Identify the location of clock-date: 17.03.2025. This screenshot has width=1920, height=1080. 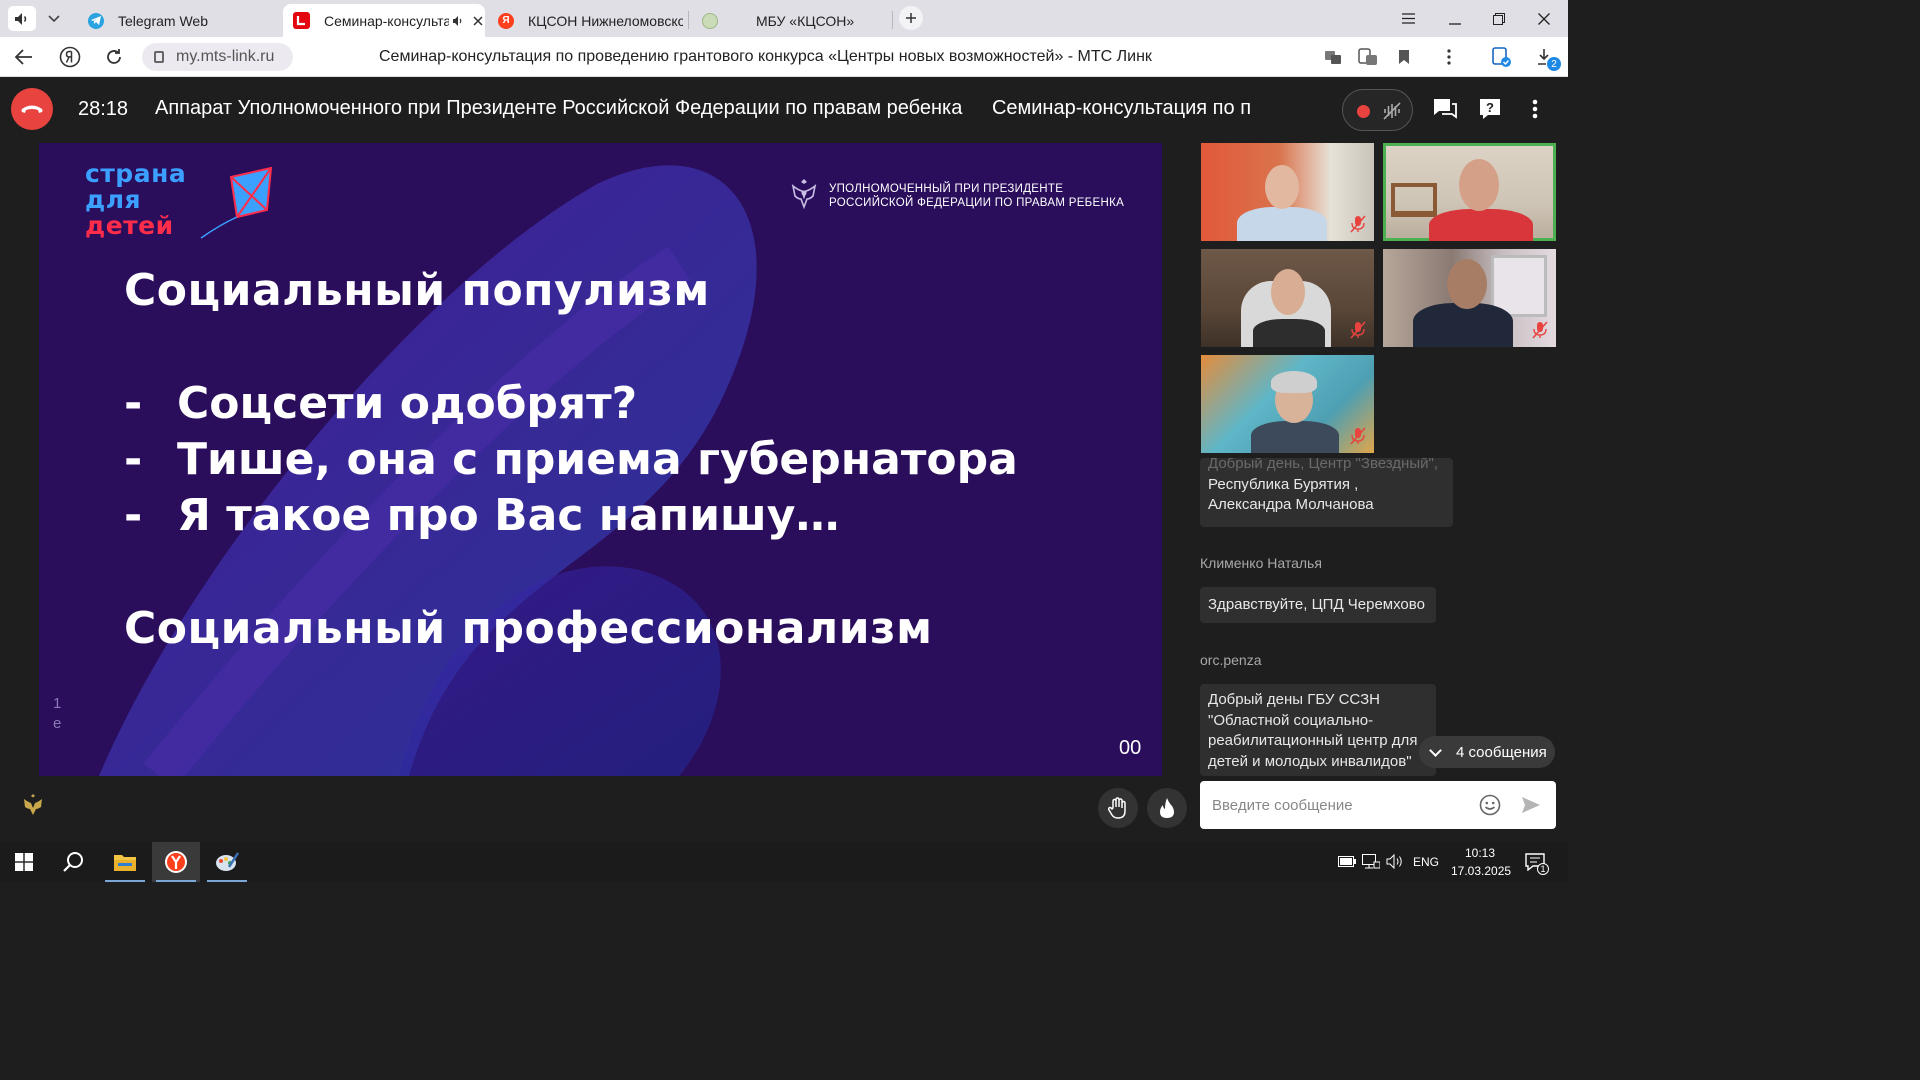
(1481, 871).